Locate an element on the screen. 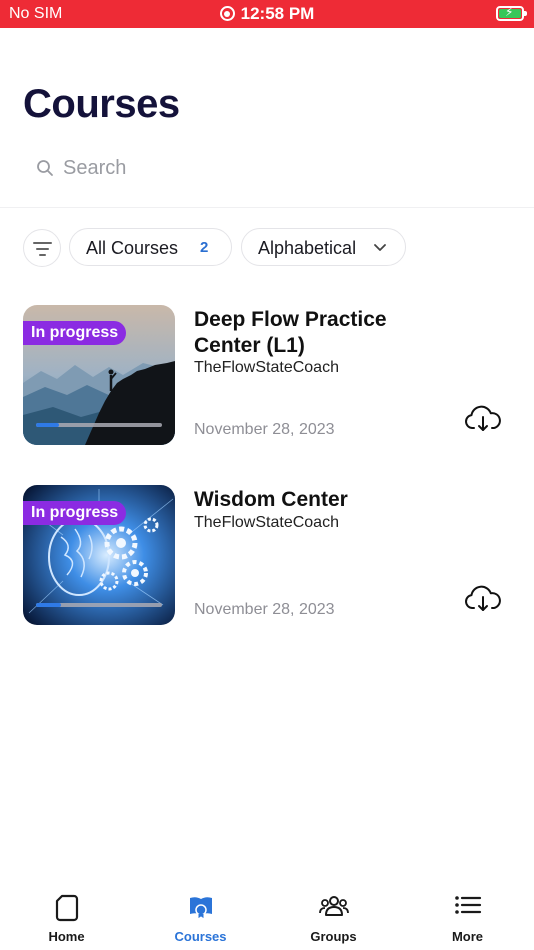 The image size is (534, 950). tab-home: Home is located at coordinates (66, 915).